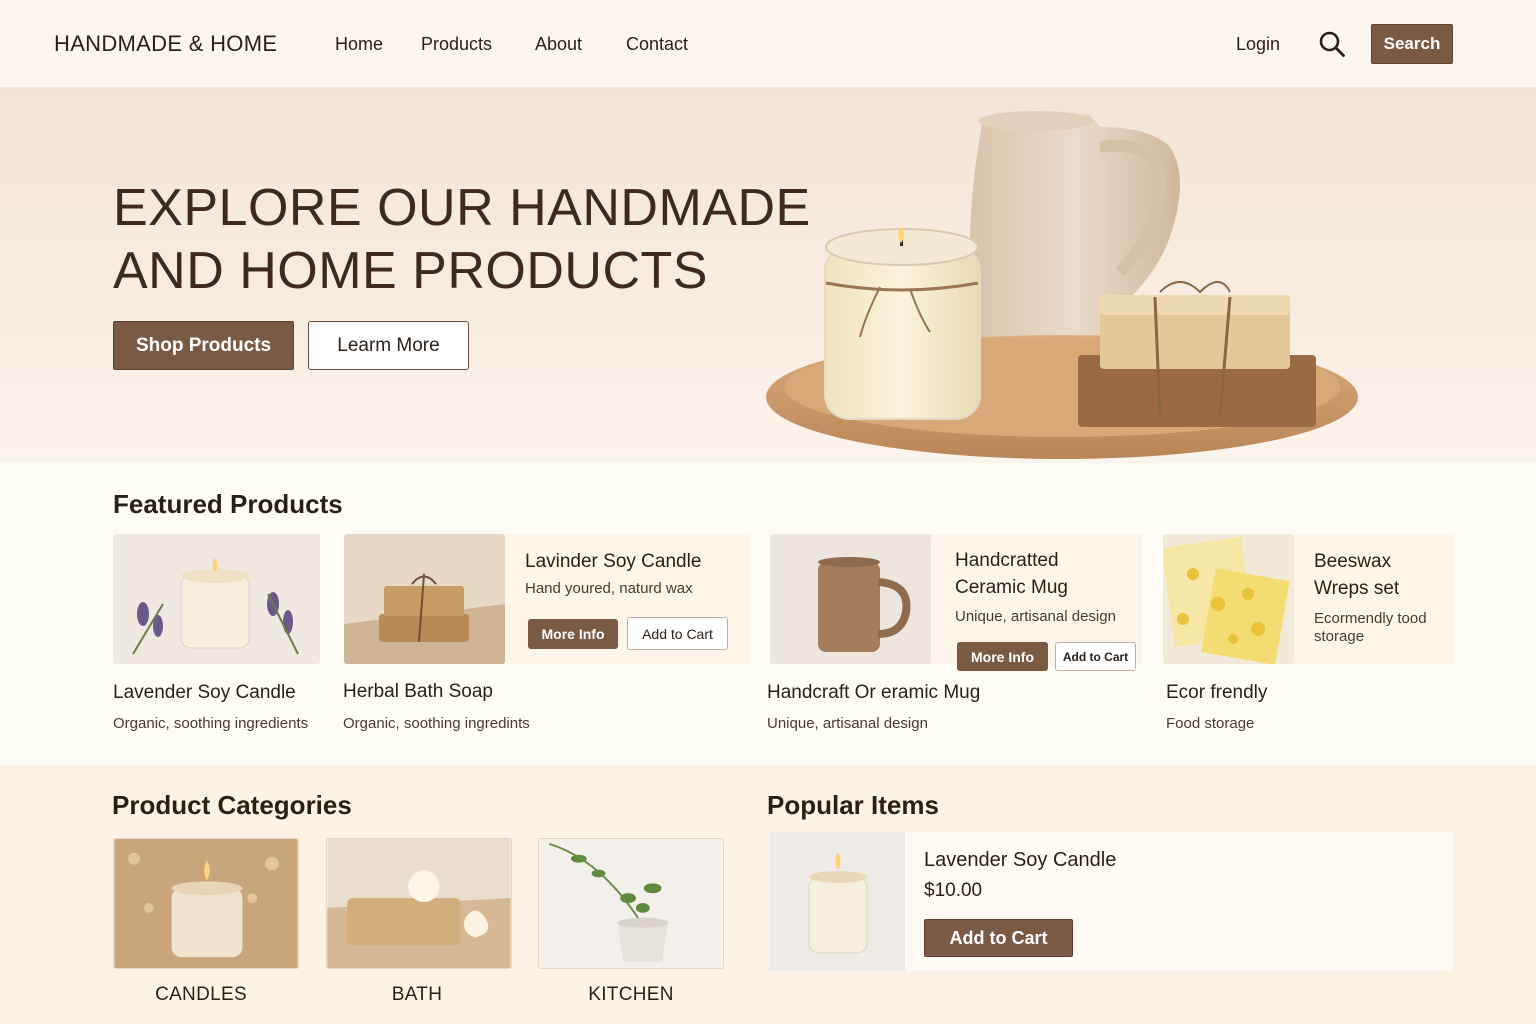 This screenshot has height=1024, width=1536. I want to click on popular-add-to-cart-button: Add to Cart, so click(998, 938).